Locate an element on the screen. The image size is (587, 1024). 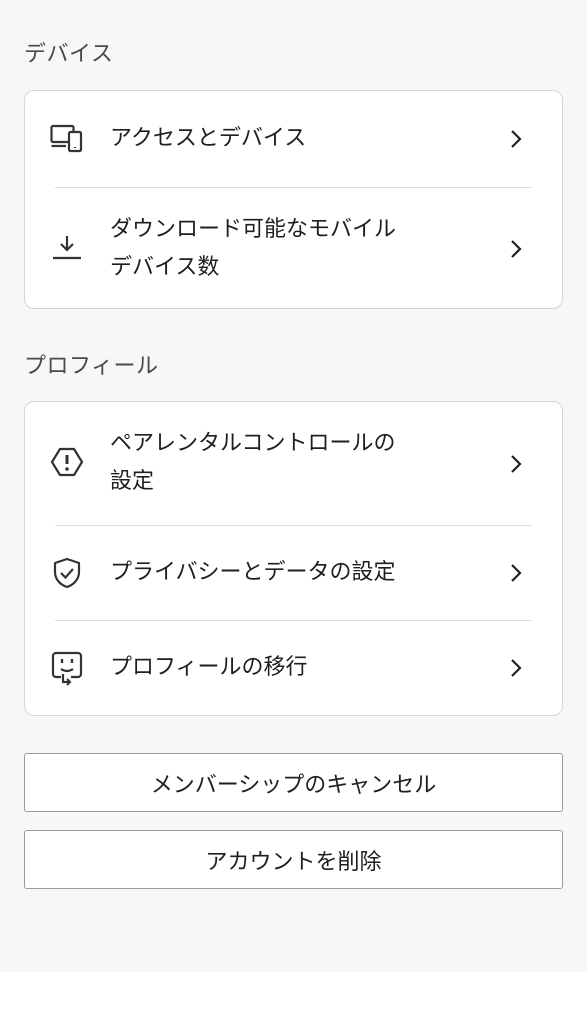
profile-transfer-icon is located at coordinates (67, 668).